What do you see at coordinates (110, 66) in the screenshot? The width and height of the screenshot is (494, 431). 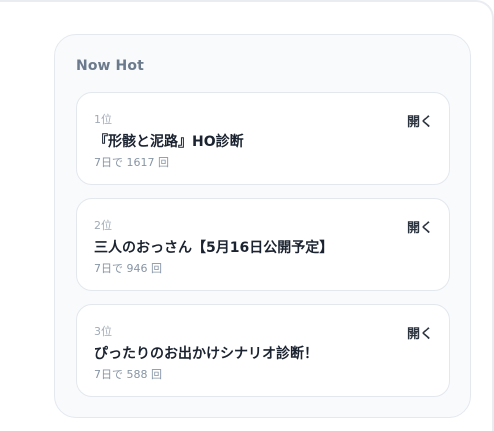 I see `panel-title: Now Hot` at bounding box center [110, 66].